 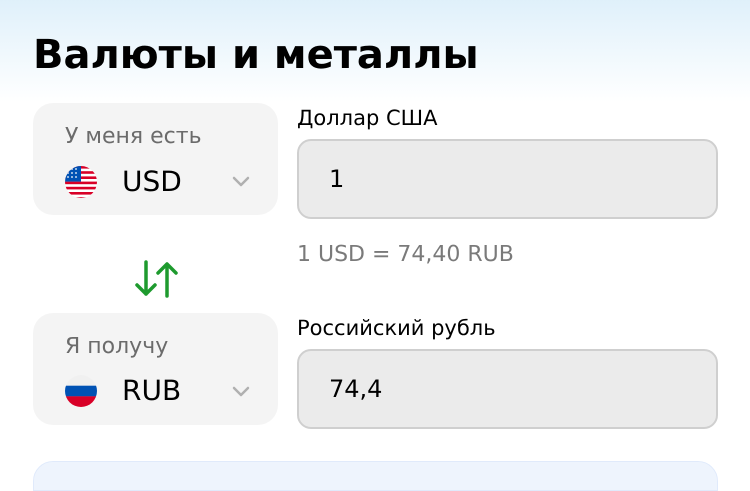 I want to click on selector-label: У меня есть, so click(x=134, y=136).